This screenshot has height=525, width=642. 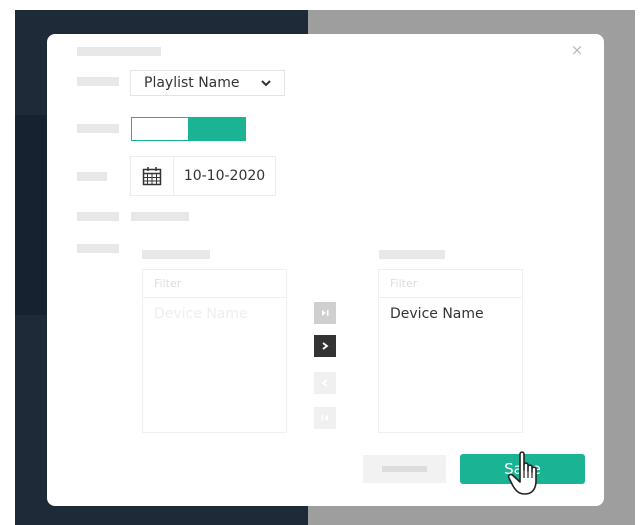 What do you see at coordinates (152, 176) in the screenshot?
I see `calendar-icon` at bounding box center [152, 176].